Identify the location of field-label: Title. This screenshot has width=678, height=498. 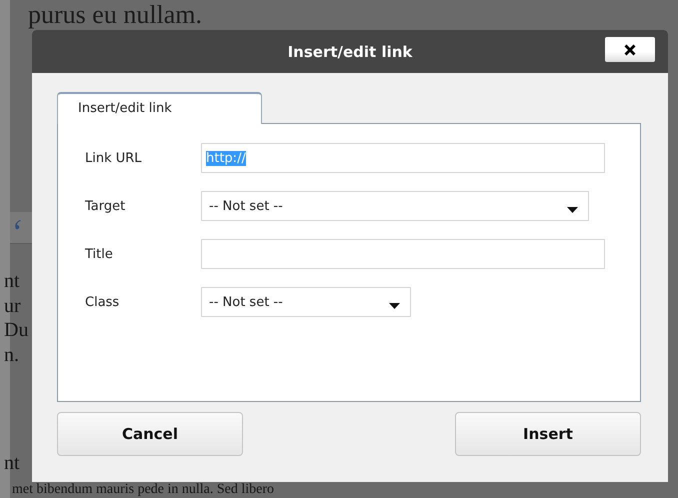
(99, 254).